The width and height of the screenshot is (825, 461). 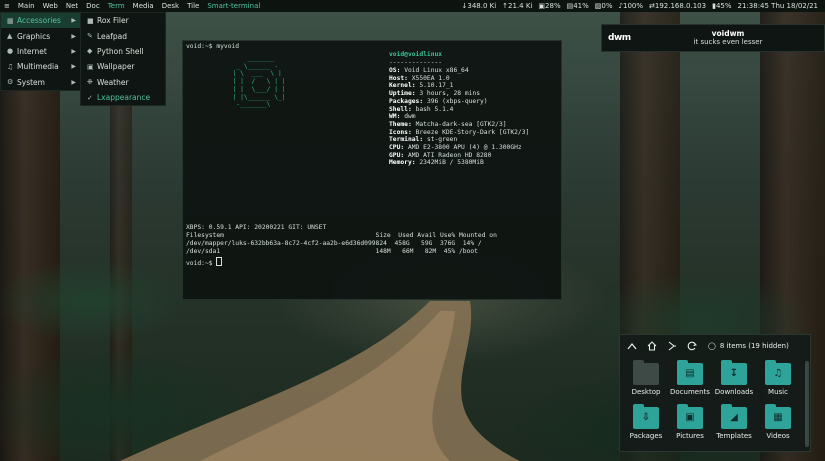 I want to click on item-count-text: 8 items (19 hidden), so click(x=754, y=346).